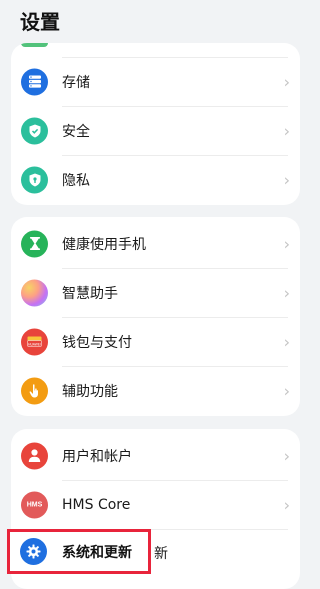 This screenshot has width=320, height=589. Describe the element at coordinates (76, 131) in the screenshot. I see `settings-item-label: 安全` at that location.